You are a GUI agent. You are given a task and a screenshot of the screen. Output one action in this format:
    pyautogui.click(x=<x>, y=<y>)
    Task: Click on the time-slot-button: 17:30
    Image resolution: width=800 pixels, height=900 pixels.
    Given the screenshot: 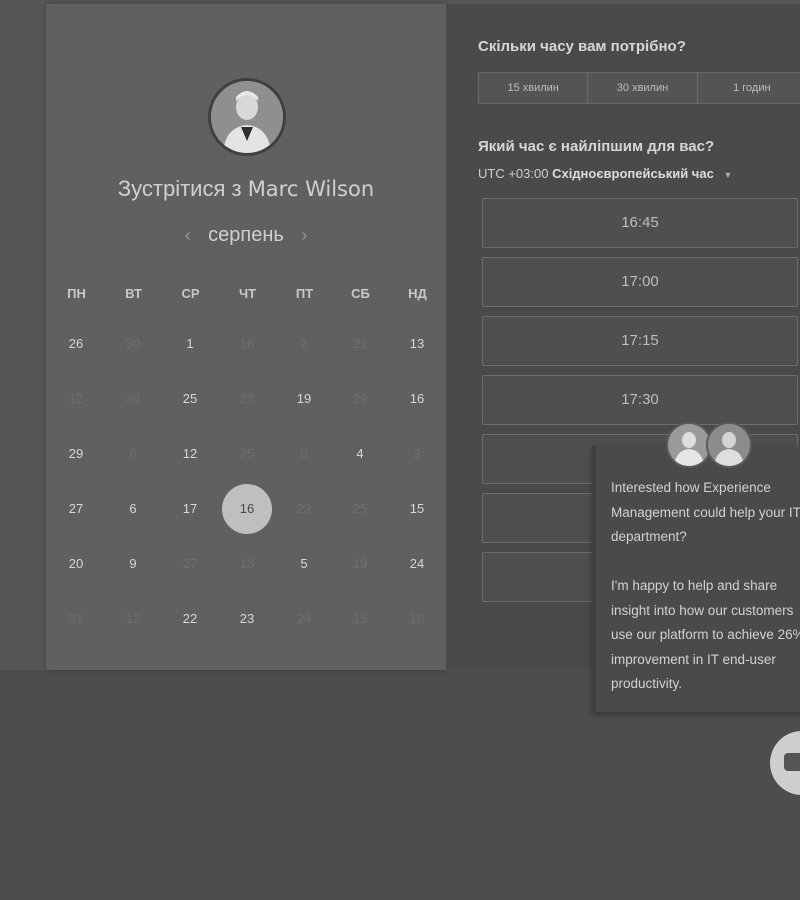 What is the action you would take?
    pyautogui.click(x=640, y=400)
    